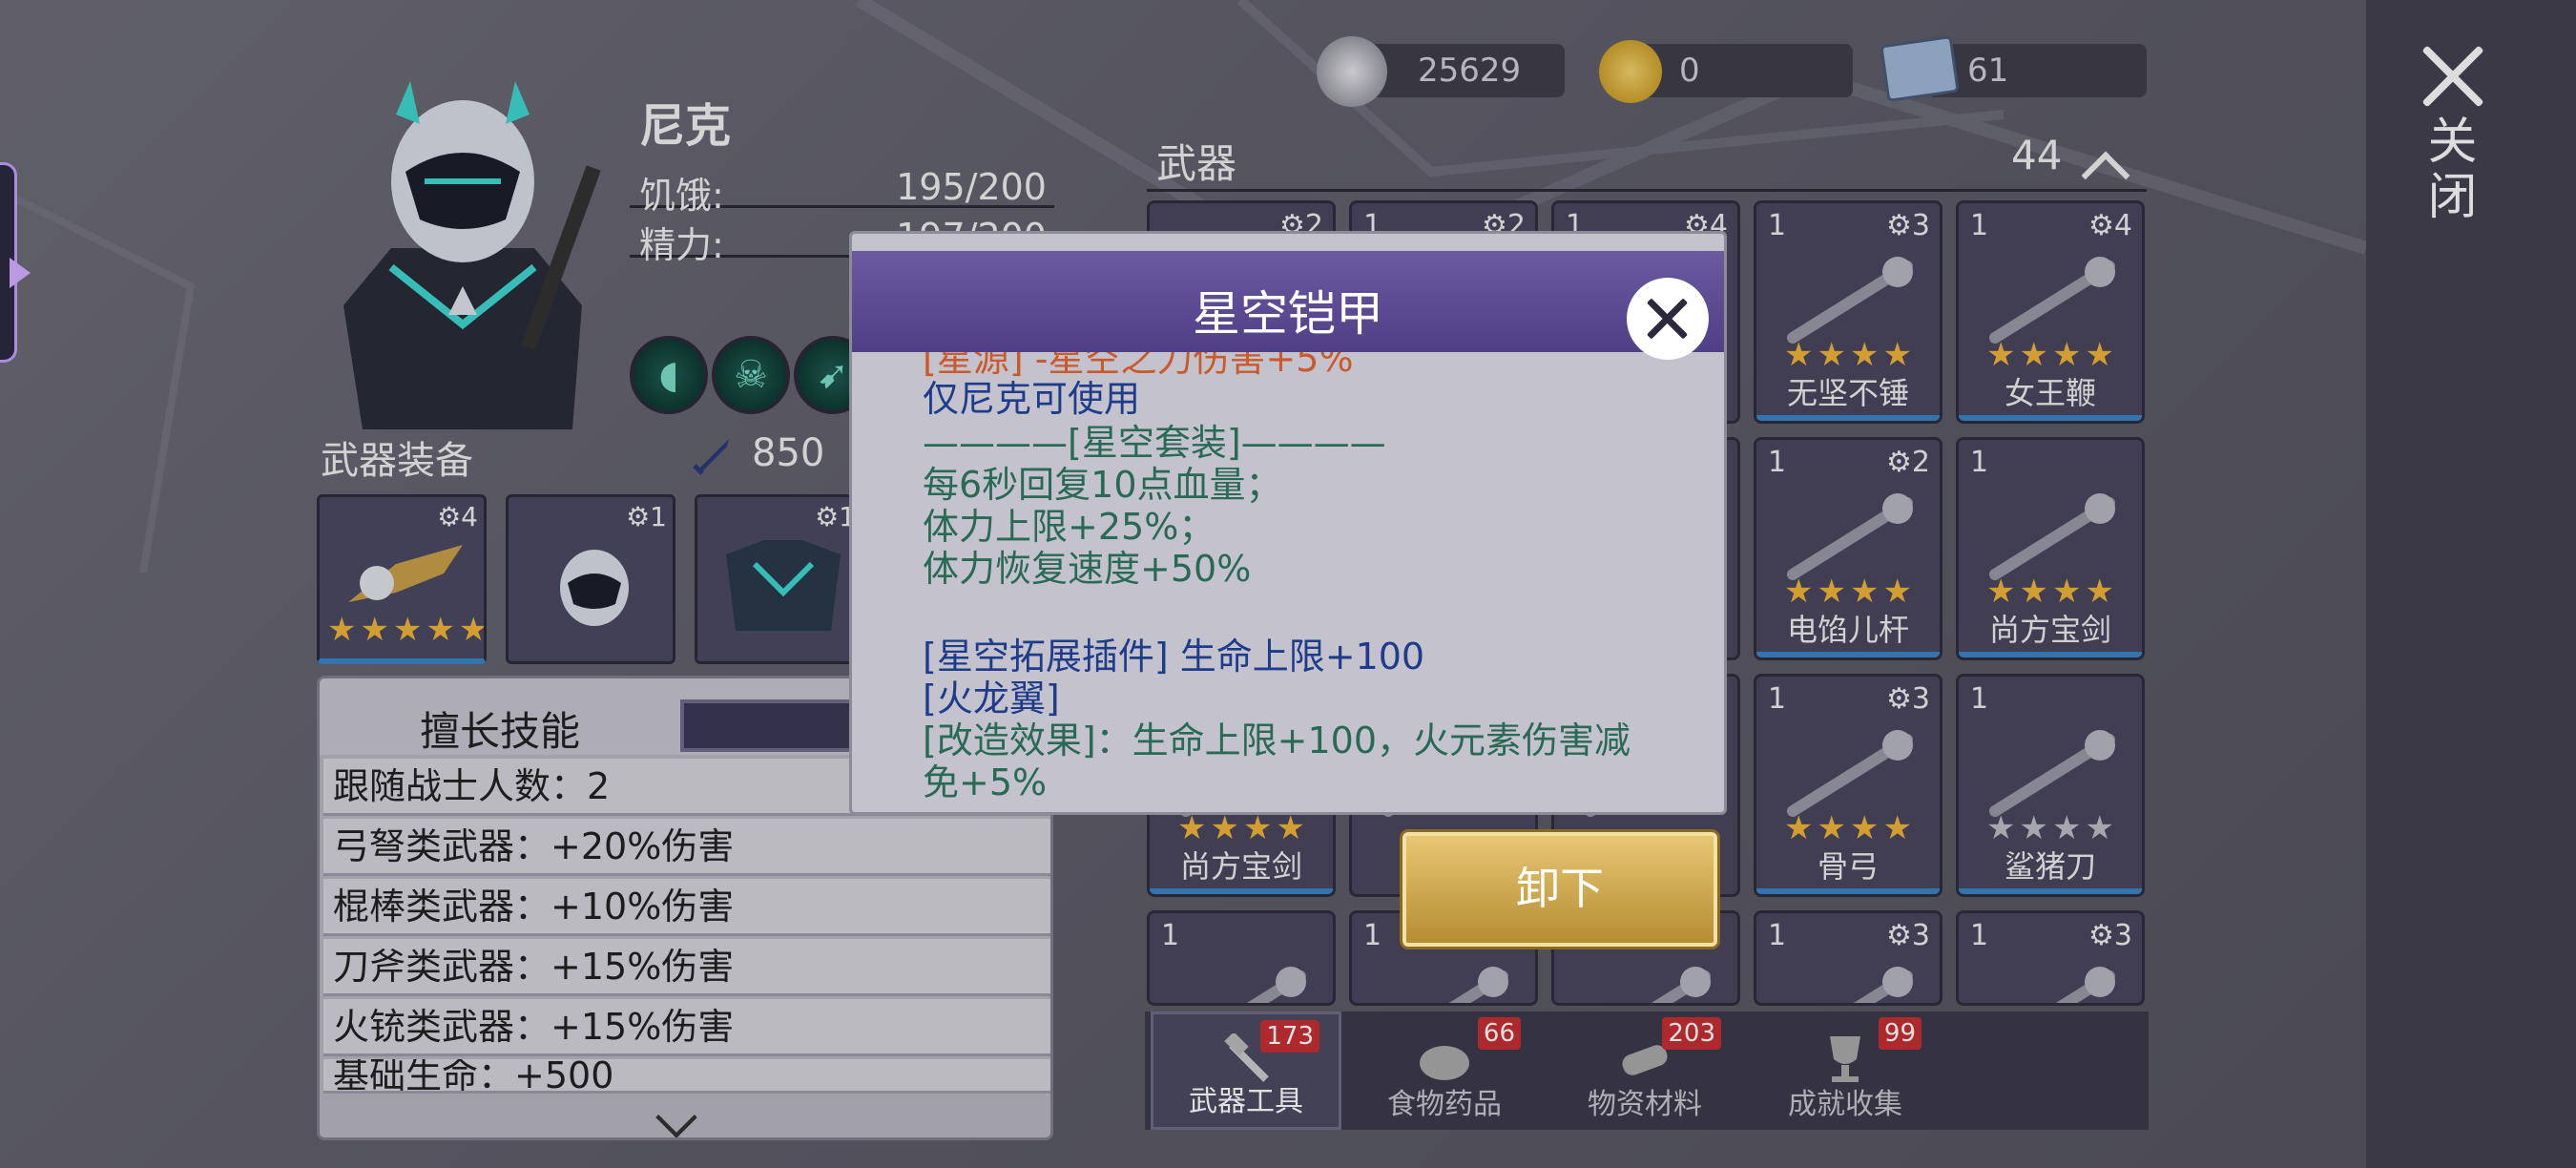 The image size is (2576, 1168). Describe the element at coordinates (1288, 314) in the screenshot. I see `modal-title: 星空铠甲` at that location.